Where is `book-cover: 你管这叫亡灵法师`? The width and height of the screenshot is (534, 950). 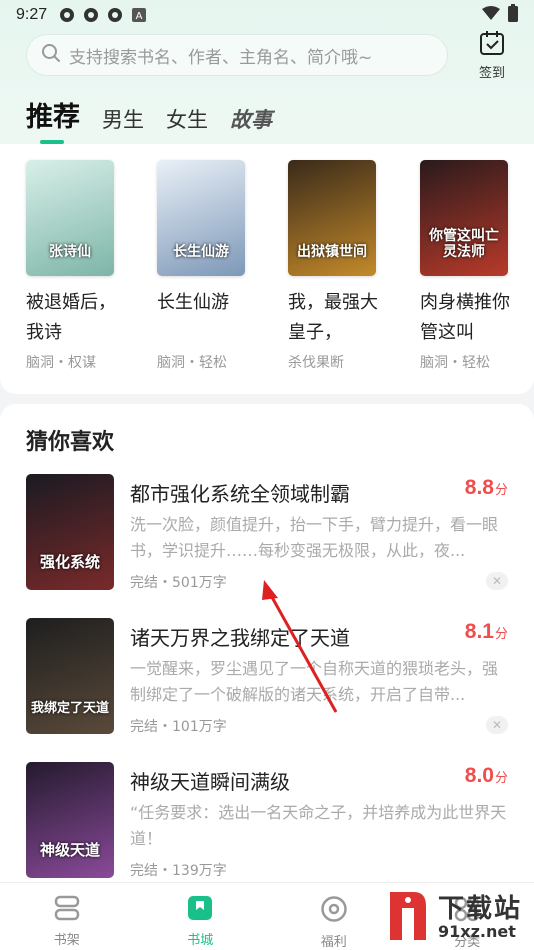
book-cover: 你管这叫亡灵法师 is located at coordinates (464, 218).